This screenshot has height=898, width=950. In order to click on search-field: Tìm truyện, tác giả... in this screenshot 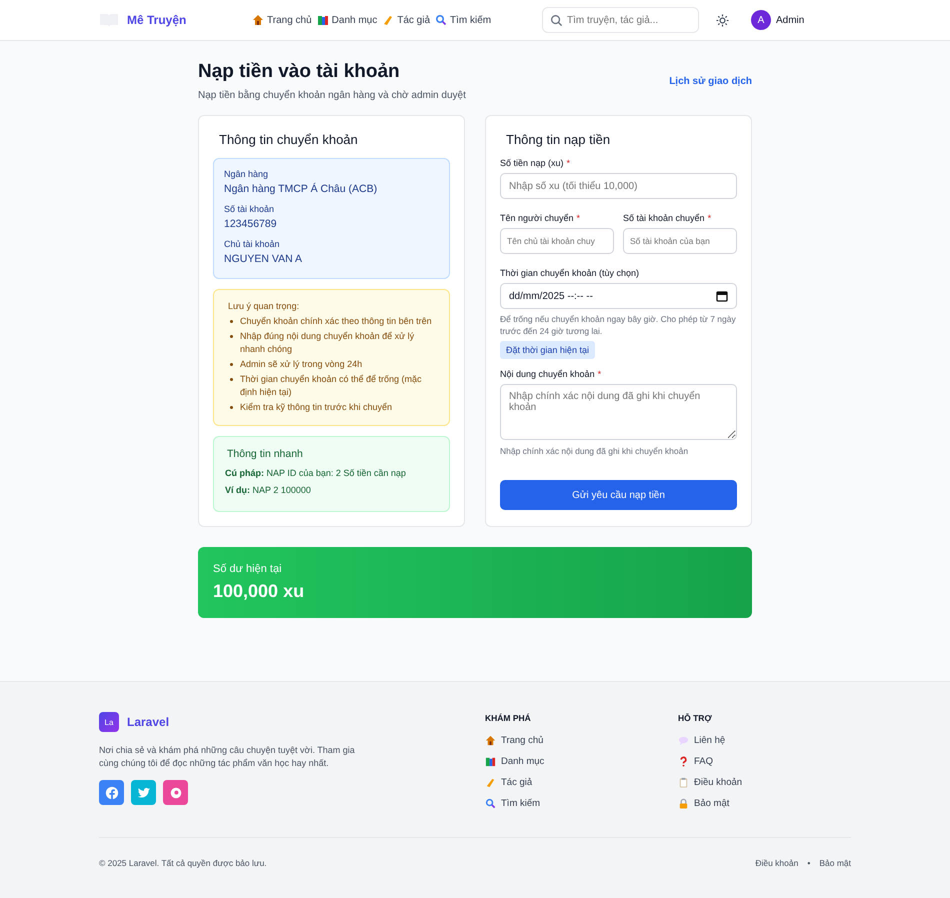, I will do `click(620, 20)`.